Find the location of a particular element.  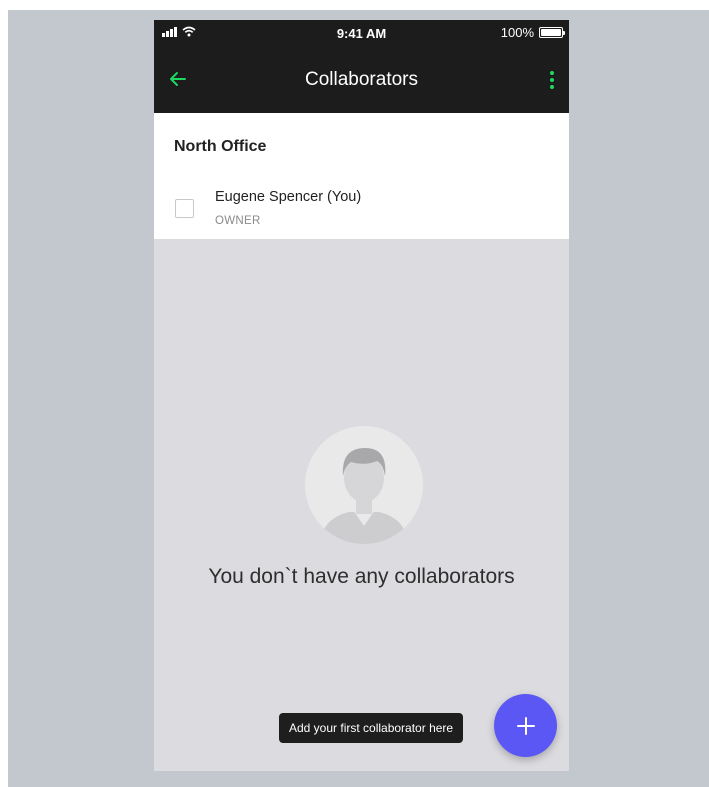

member-name: Eugene Spencer (You) is located at coordinates (288, 197).